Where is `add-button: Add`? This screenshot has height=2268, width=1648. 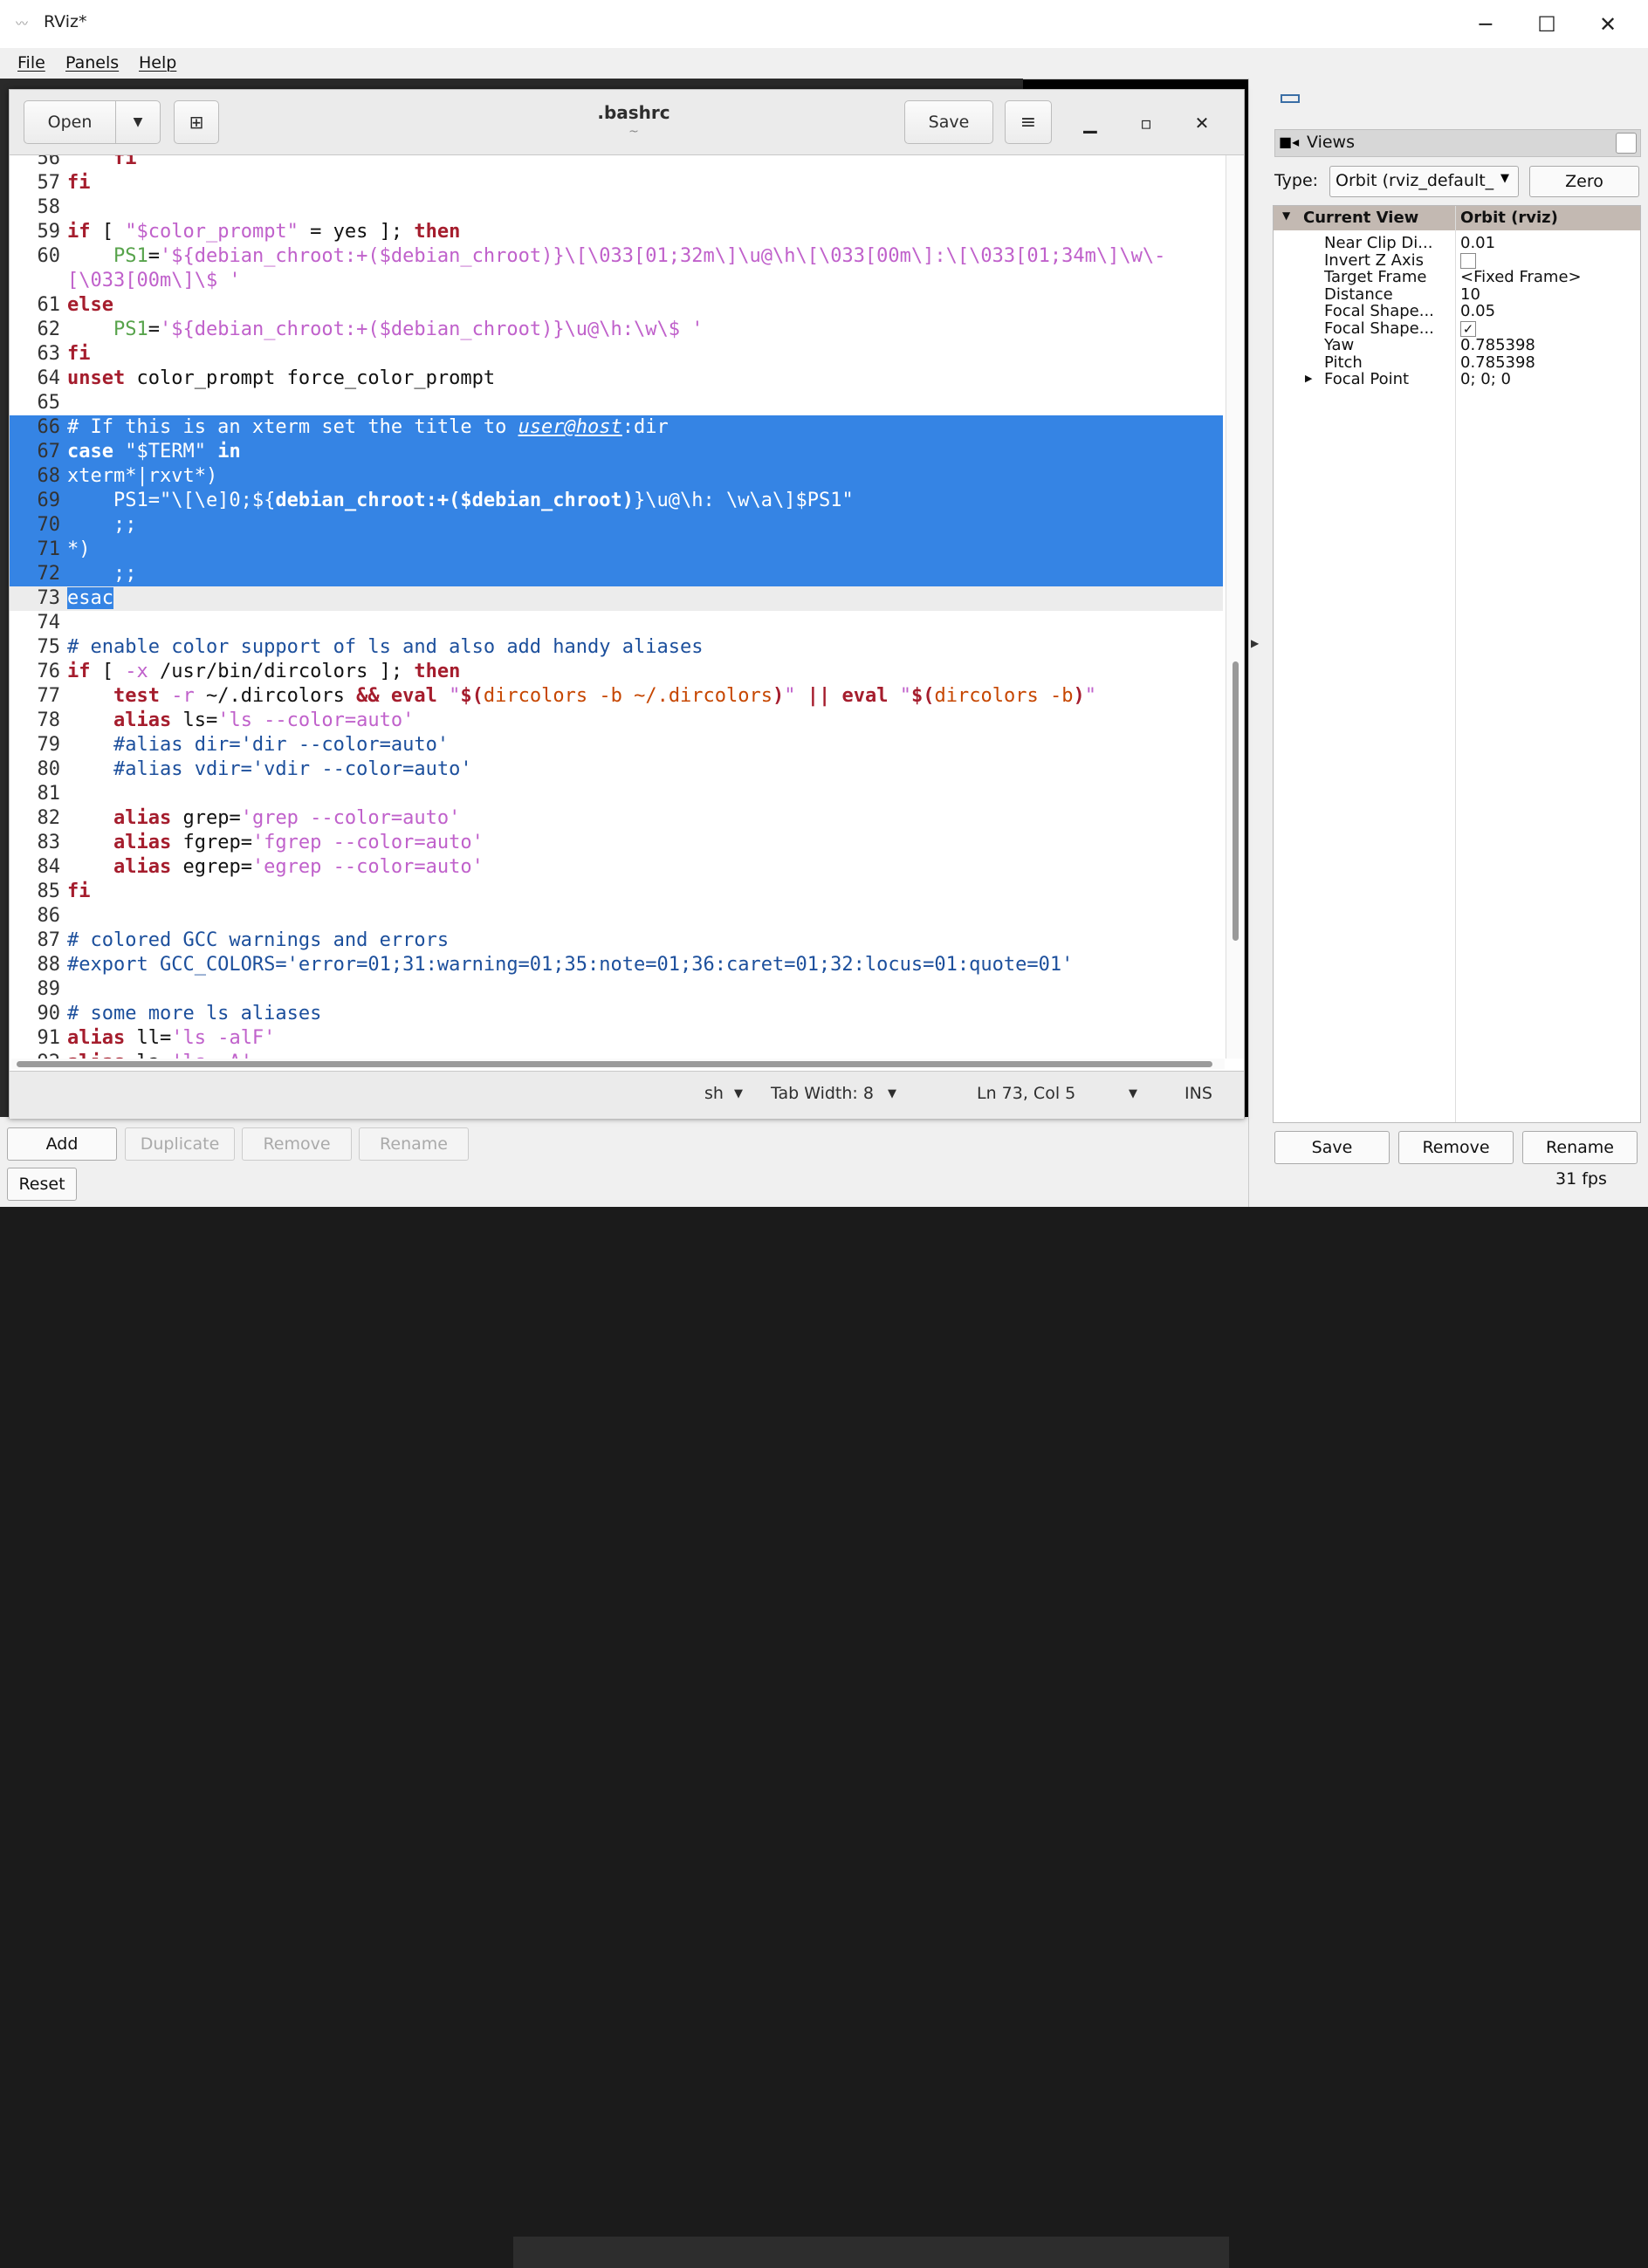 add-button: Add is located at coordinates (62, 1144).